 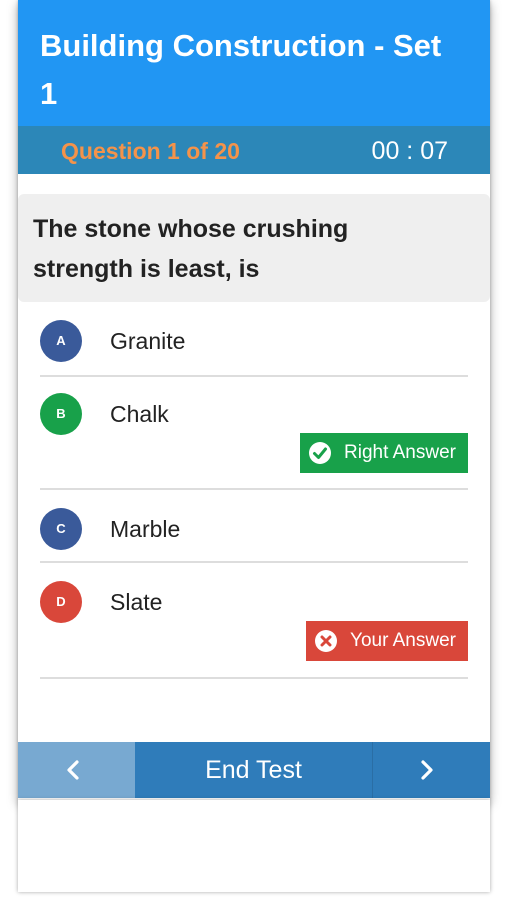 I want to click on option-d-badge: D, so click(x=61, y=602).